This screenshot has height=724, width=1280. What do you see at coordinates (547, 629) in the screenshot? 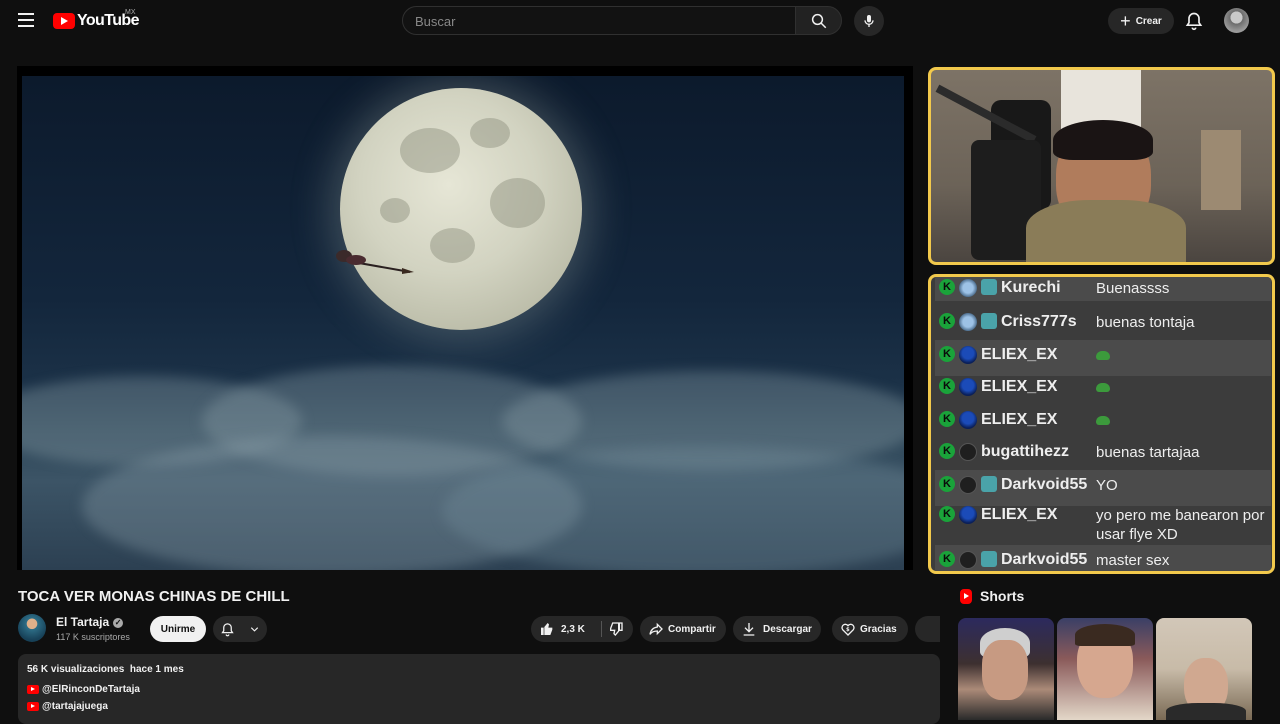
I see `thumbs-up-icon` at bounding box center [547, 629].